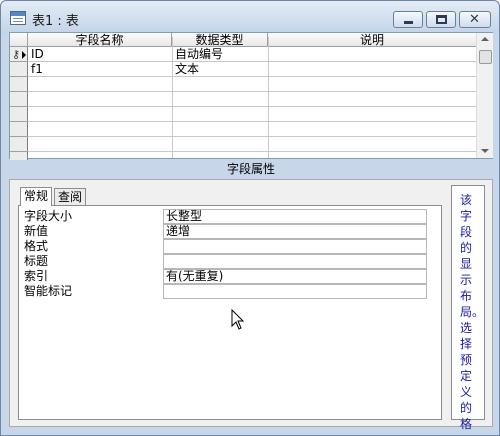 The image size is (500, 436). I want to click on tab-lookup: 查阅, so click(70, 196).